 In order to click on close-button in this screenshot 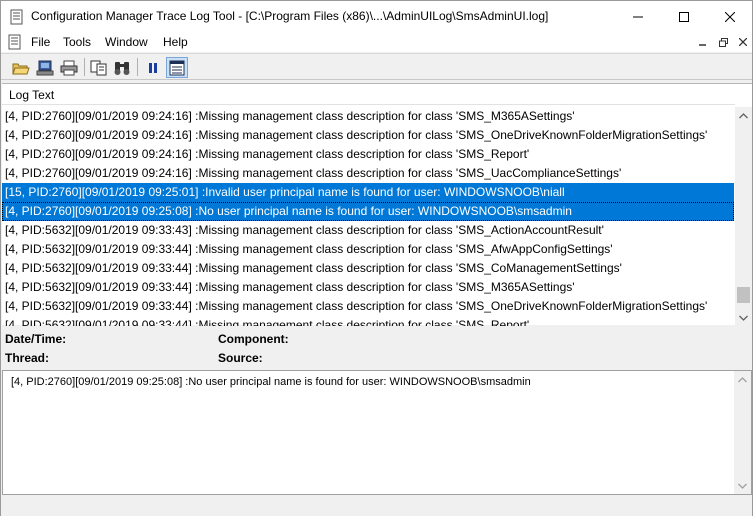, I will do `click(730, 16)`.